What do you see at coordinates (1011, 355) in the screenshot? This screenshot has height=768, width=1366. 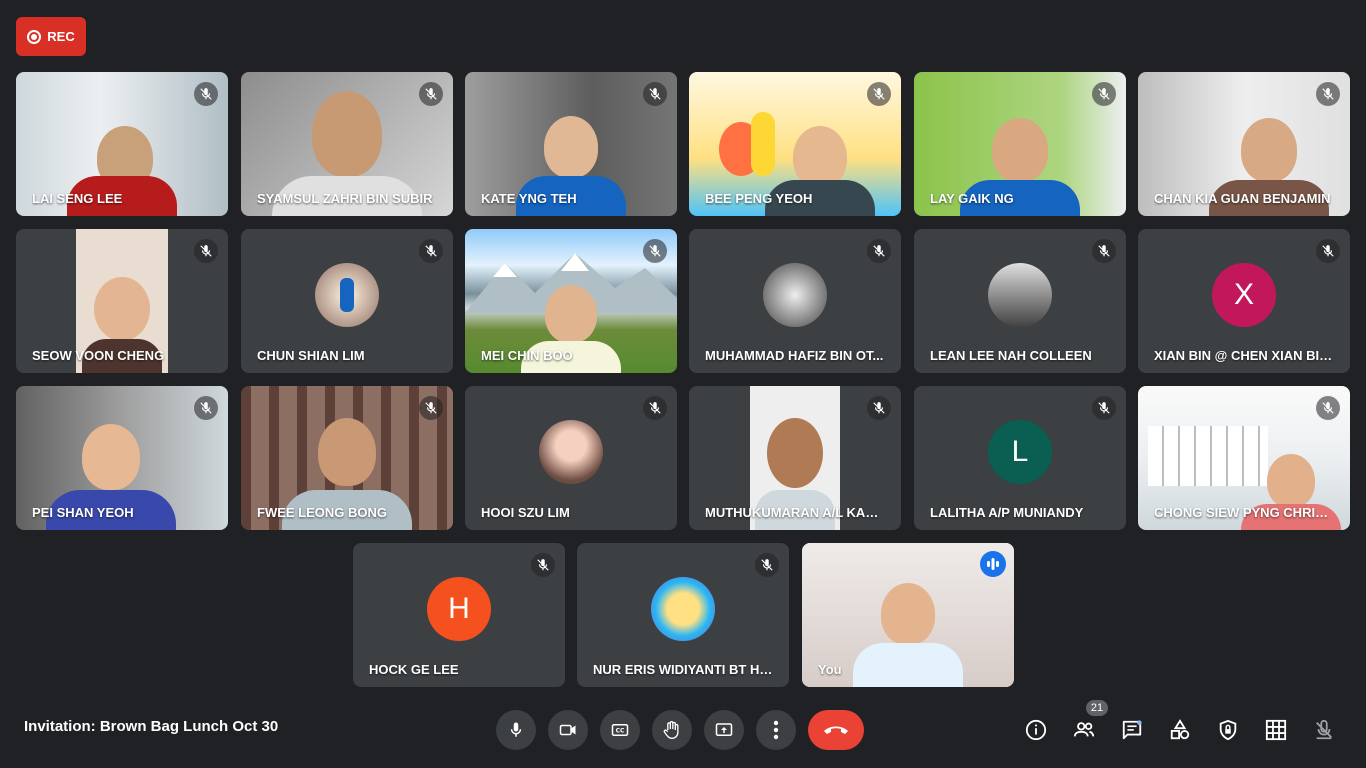 I see `participant-name: LEAN LEE NAH COLLEEN` at bounding box center [1011, 355].